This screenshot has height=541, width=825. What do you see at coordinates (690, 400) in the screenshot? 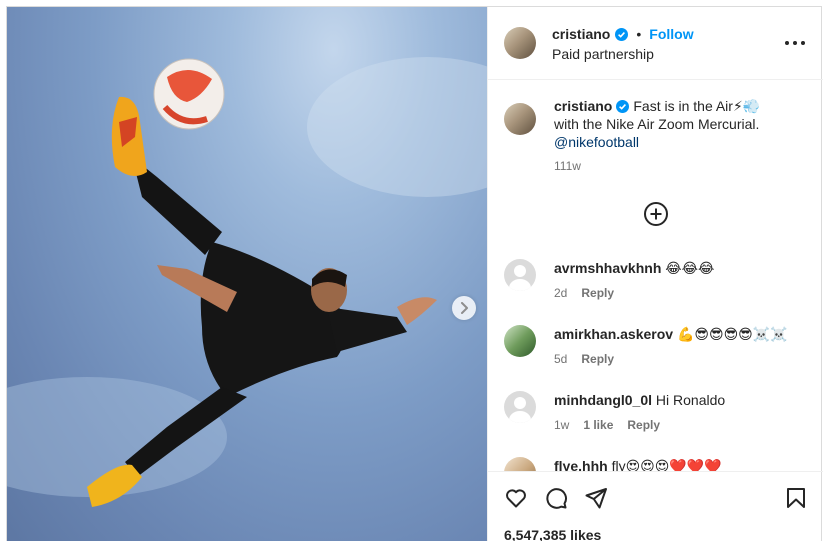
I see `comment-text: Hi Ronaldo` at bounding box center [690, 400].